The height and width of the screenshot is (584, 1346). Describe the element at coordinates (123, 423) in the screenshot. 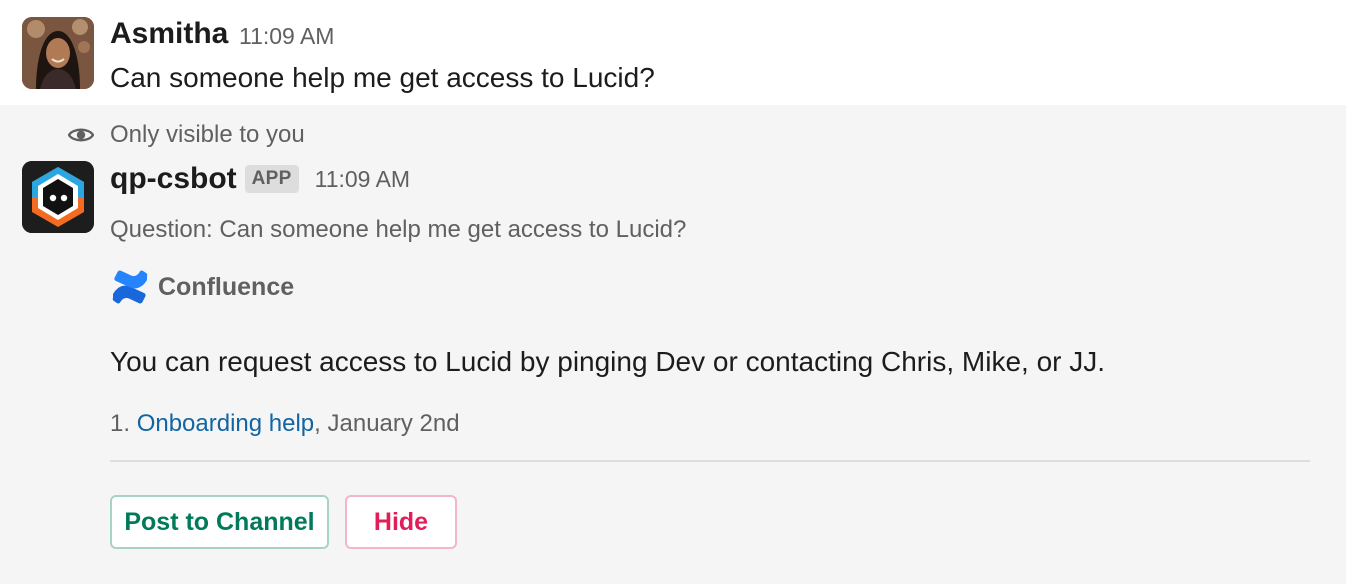

I see `citation-number: 1.` at that location.